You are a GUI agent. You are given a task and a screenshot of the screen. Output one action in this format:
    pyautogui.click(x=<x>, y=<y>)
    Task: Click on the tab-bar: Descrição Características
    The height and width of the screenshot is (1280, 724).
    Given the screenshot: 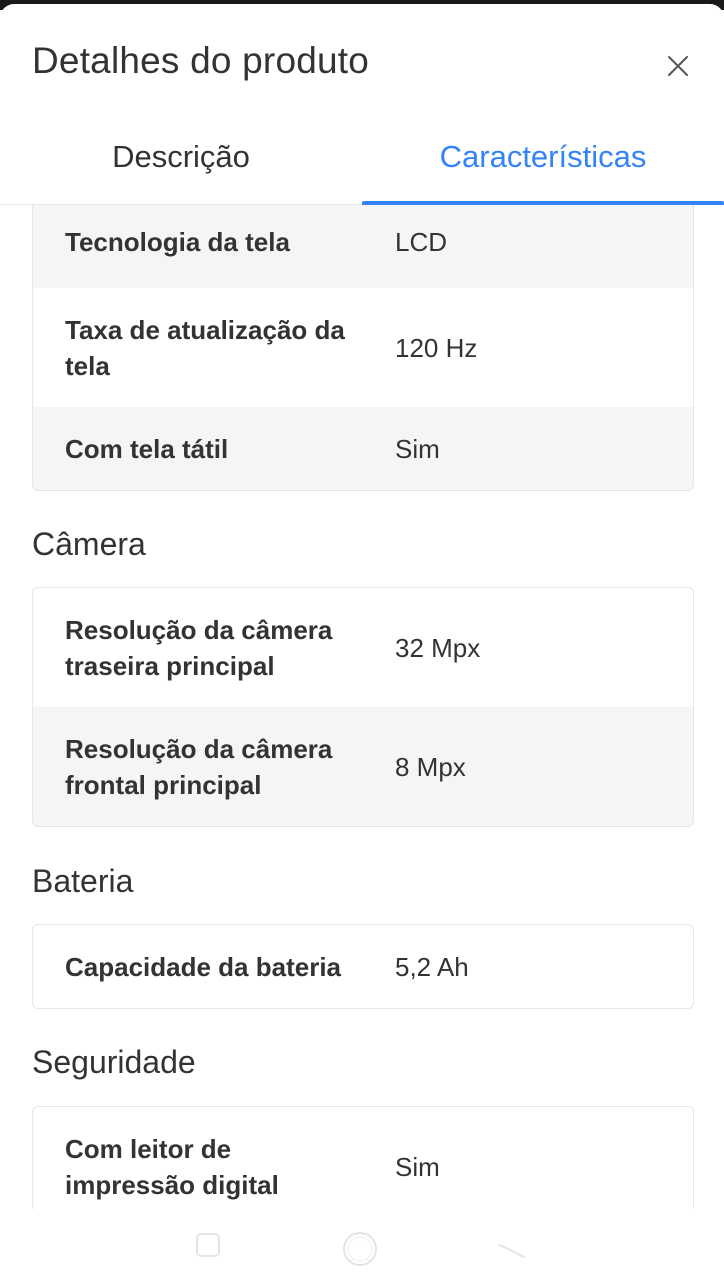 What is the action you would take?
    pyautogui.click(x=362, y=160)
    